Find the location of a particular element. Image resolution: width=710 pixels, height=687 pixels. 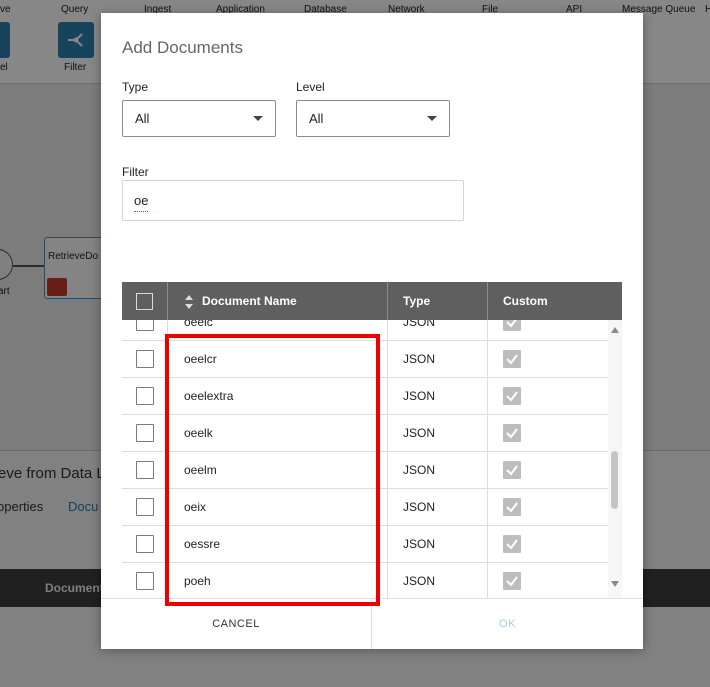

ok-button: OK is located at coordinates (507, 624).